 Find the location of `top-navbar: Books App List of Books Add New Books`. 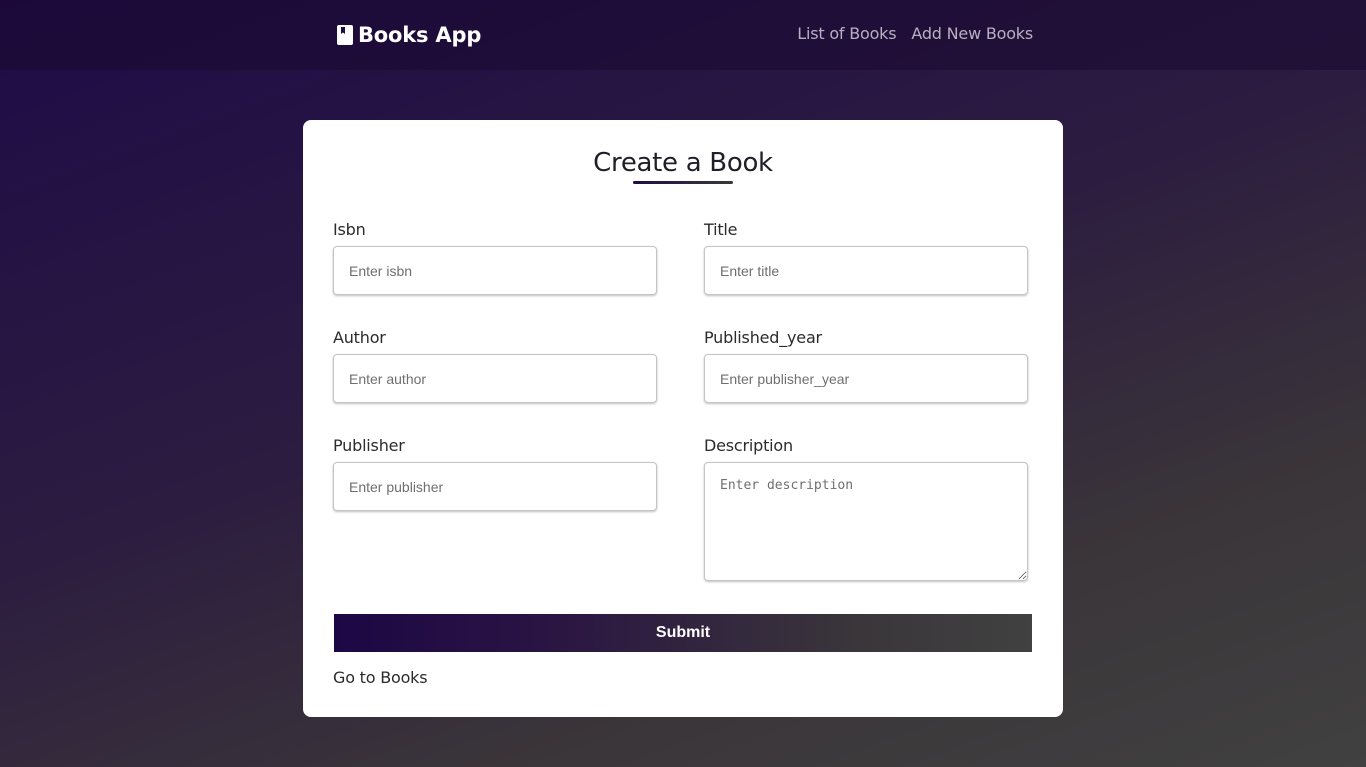

top-navbar: Books App List of Books Add New Books is located at coordinates (683, 35).